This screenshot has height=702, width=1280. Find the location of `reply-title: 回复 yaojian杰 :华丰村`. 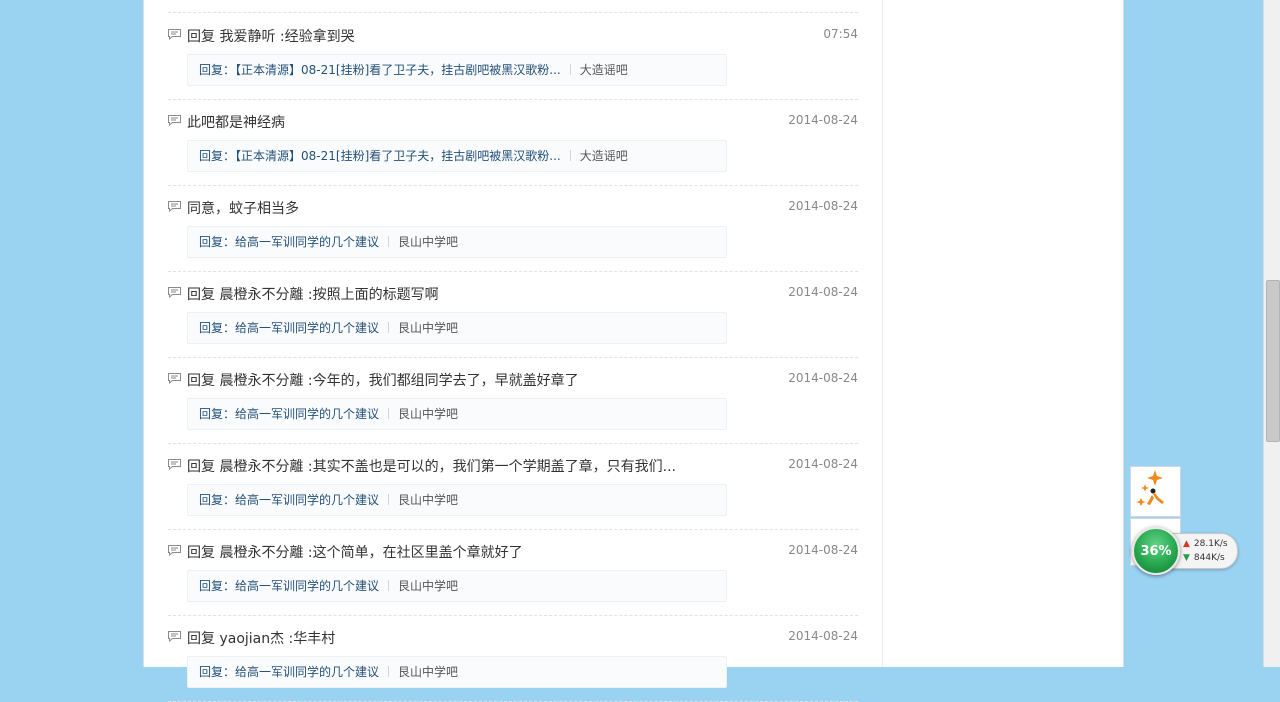

reply-title: 回复 yaojian杰 :华丰村 is located at coordinates (261, 638).